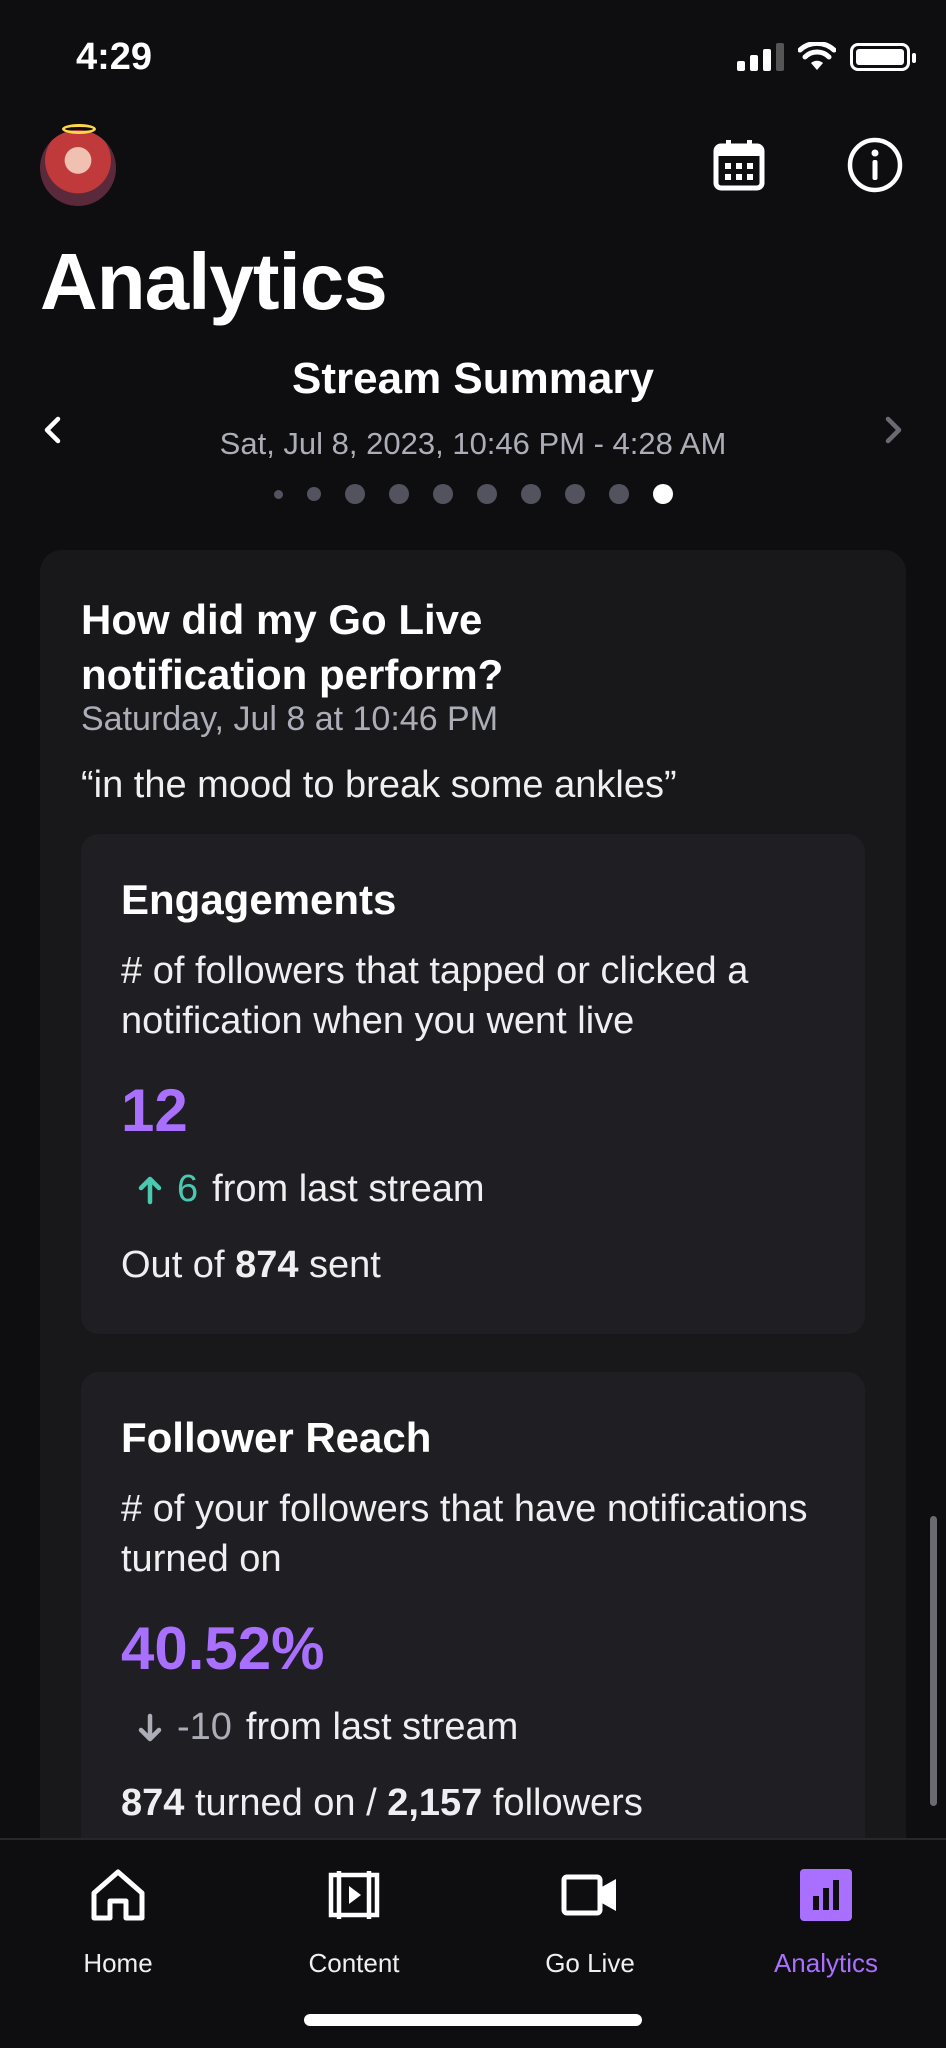  I want to click on out-of-prefix: Out of, so click(173, 1265).